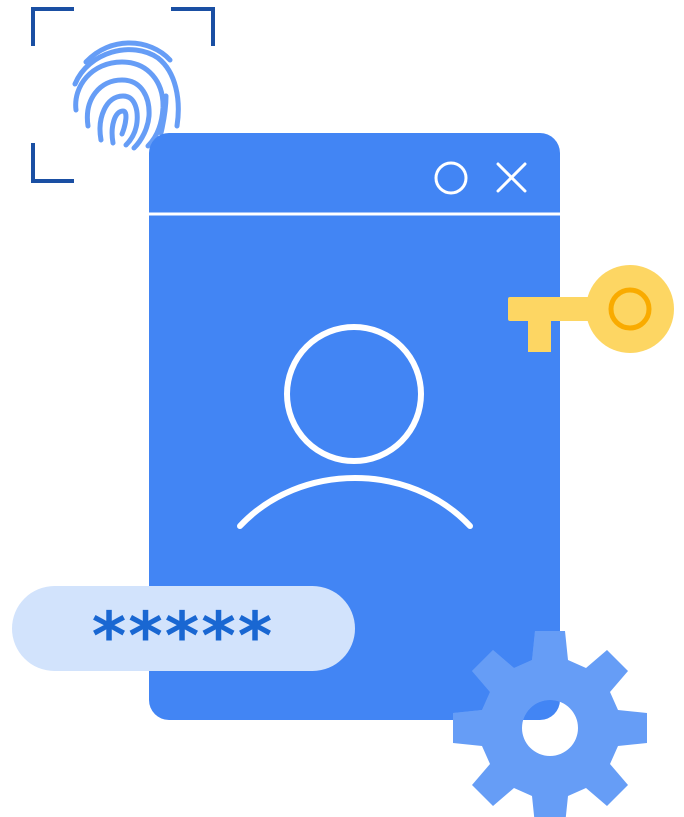 This screenshot has width=684, height=817. What do you see at coordinates (52, 26) in the screenshot?
I see `scan-corner-top-left` at bounding box center [52, 26].